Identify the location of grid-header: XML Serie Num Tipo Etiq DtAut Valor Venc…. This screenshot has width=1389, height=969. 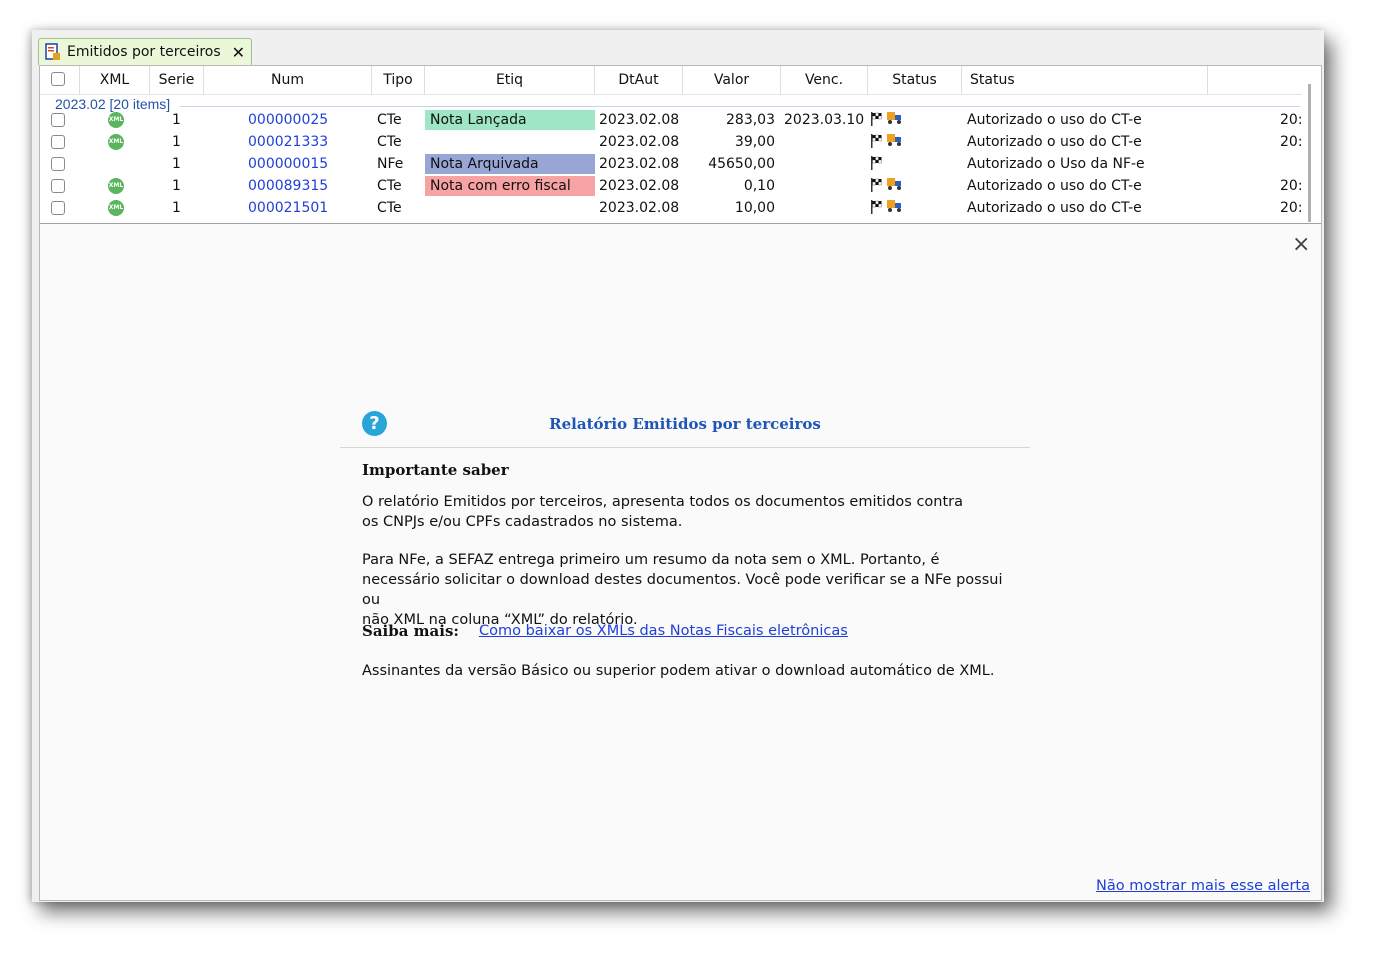
(671, 80).